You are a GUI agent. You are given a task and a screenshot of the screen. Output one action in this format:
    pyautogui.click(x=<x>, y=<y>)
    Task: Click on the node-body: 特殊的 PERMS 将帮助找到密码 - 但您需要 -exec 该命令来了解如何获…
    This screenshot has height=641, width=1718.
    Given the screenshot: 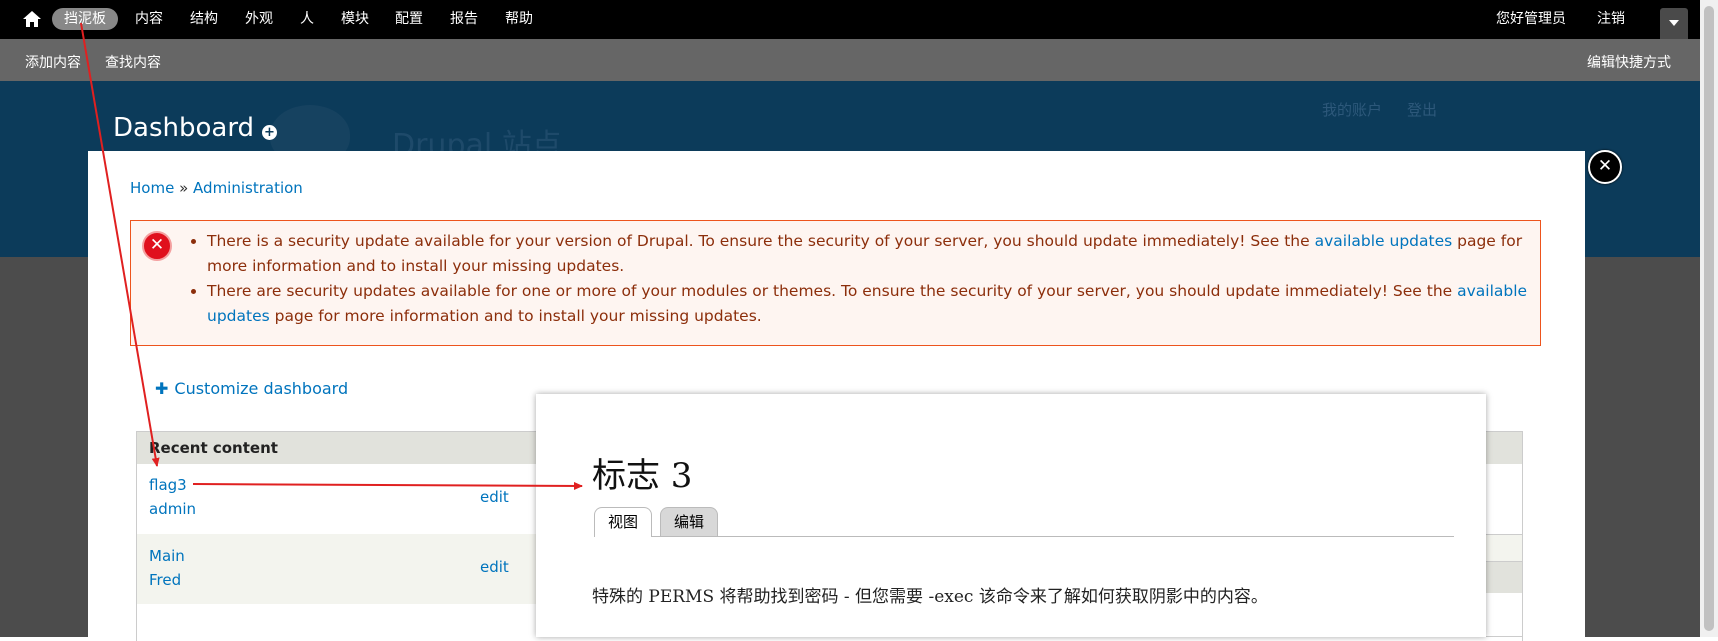 What is the action you would take?
    pyautogui.click(x=930, y=597)
    